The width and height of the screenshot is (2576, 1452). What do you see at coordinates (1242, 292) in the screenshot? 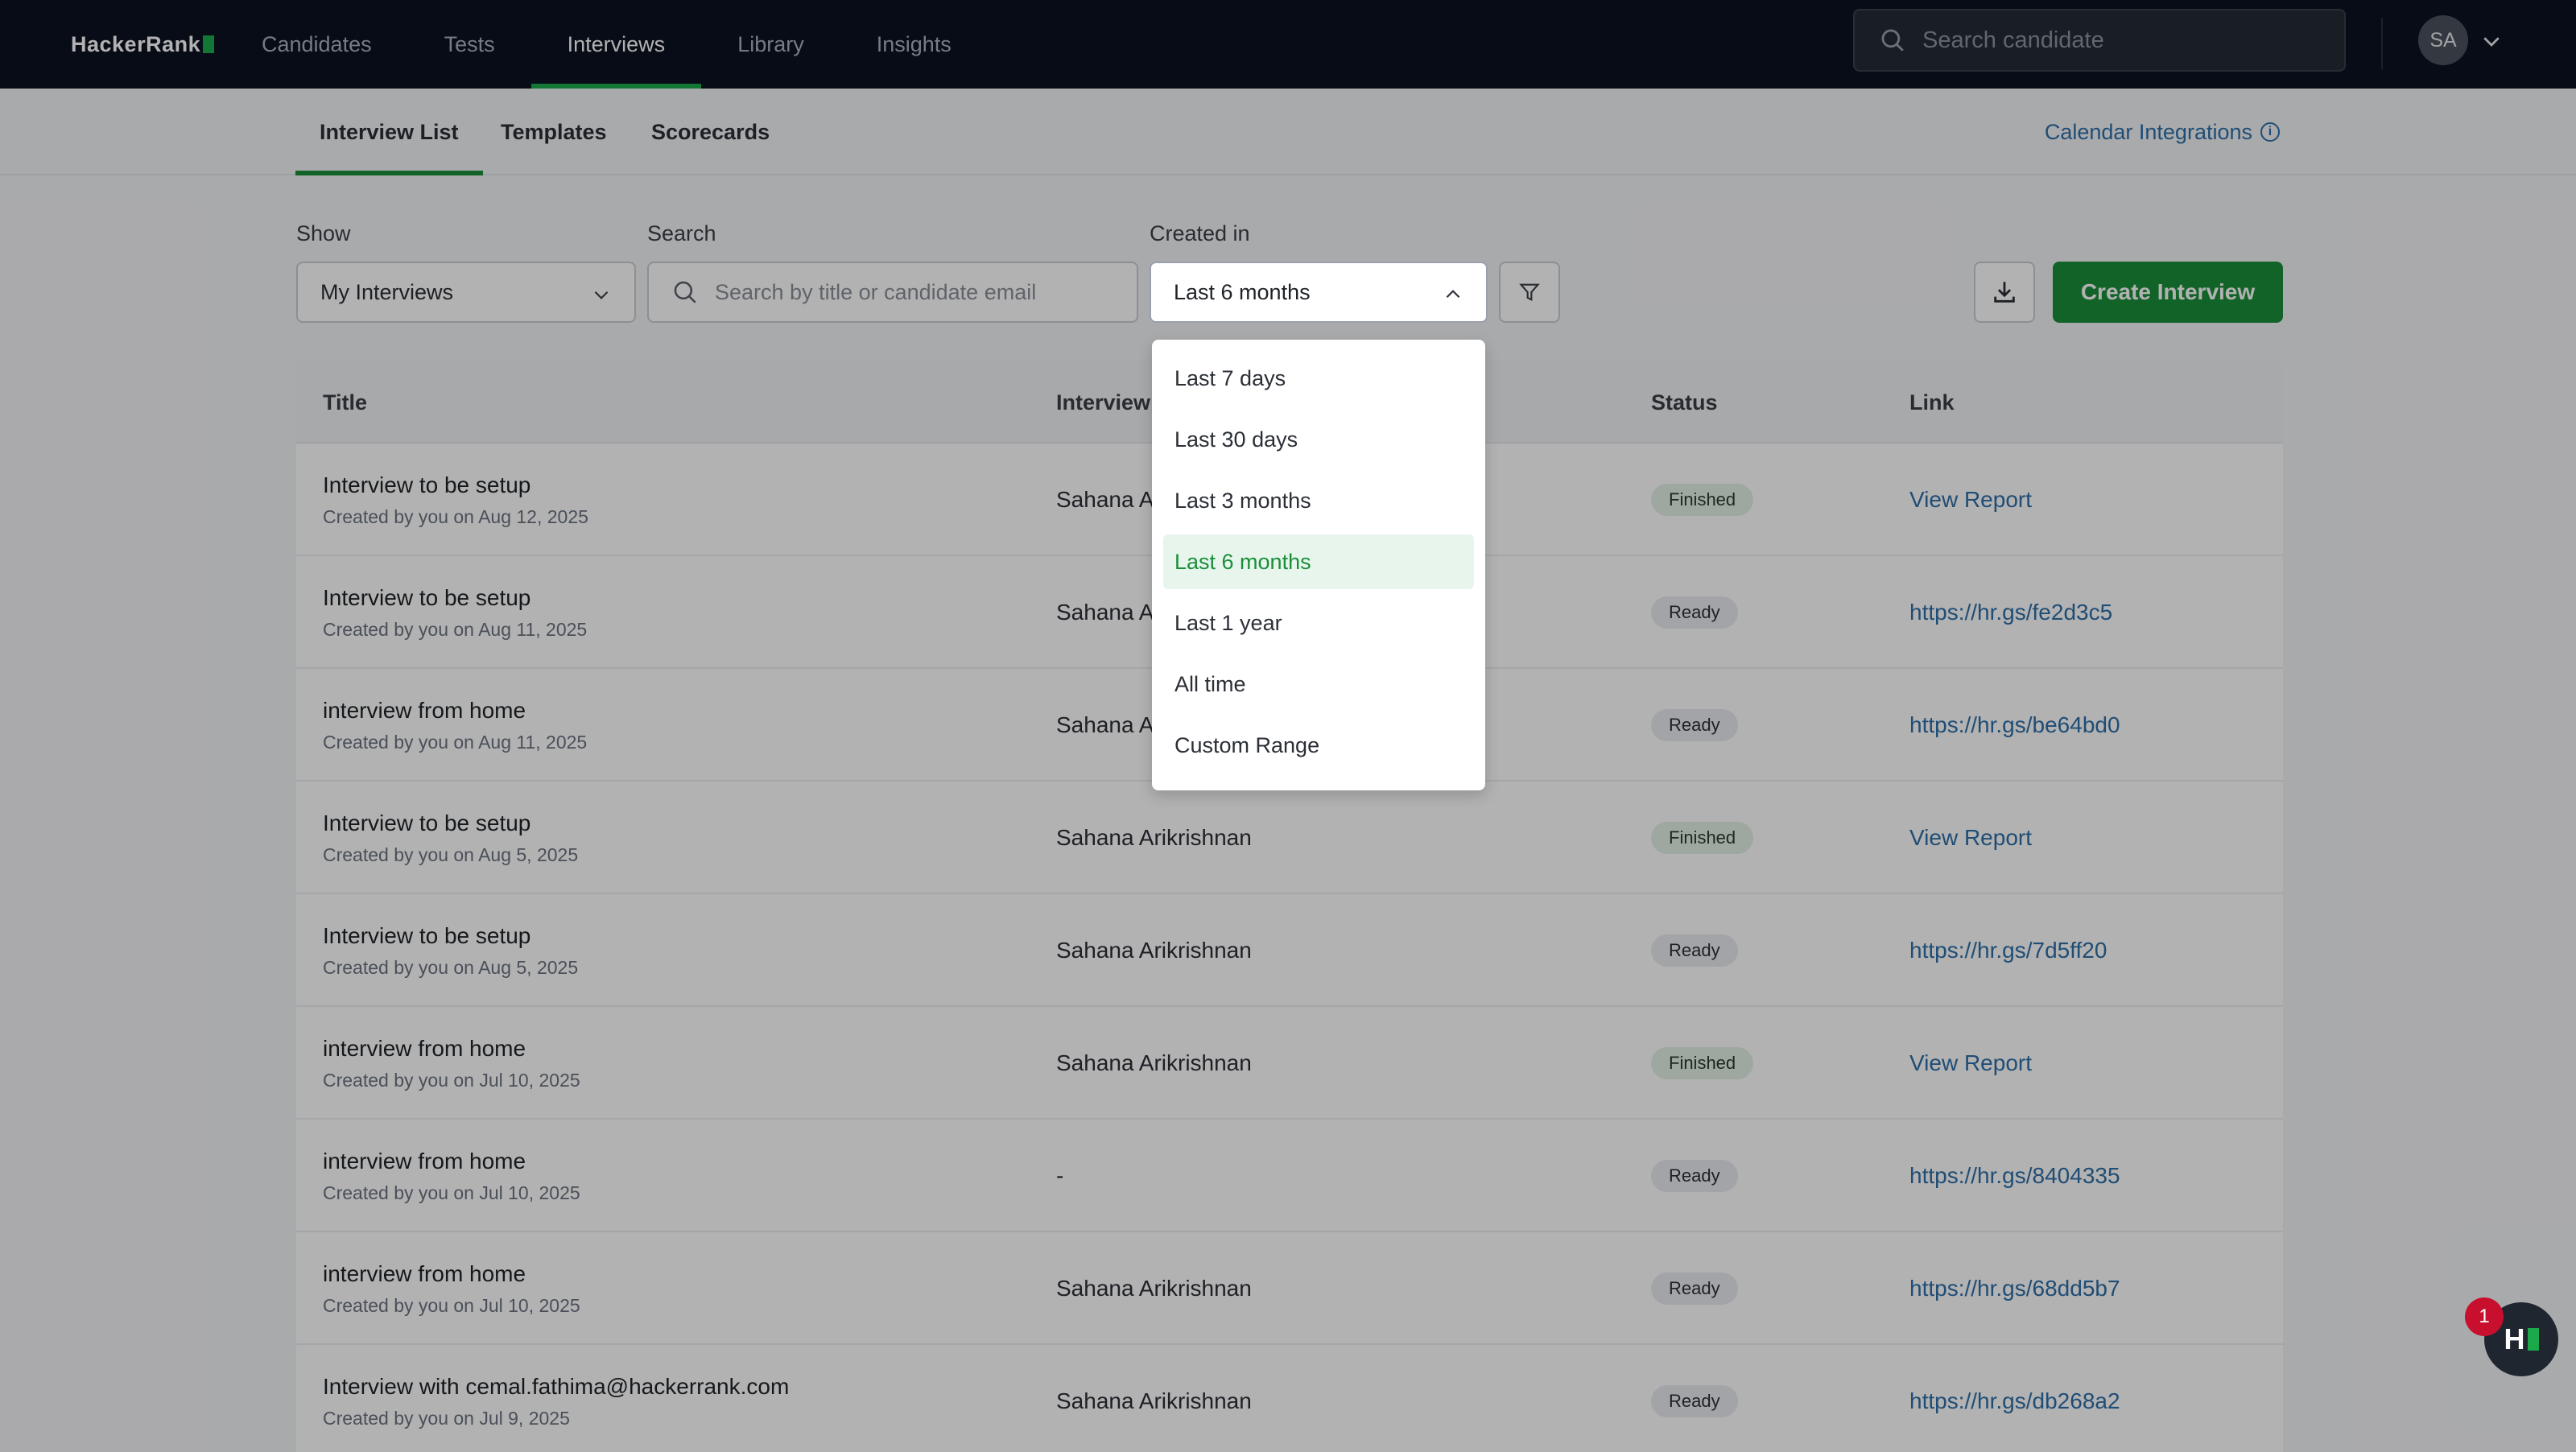
I see `created-in-select-value: Last 6 months` at bounding box center [1242, 292].